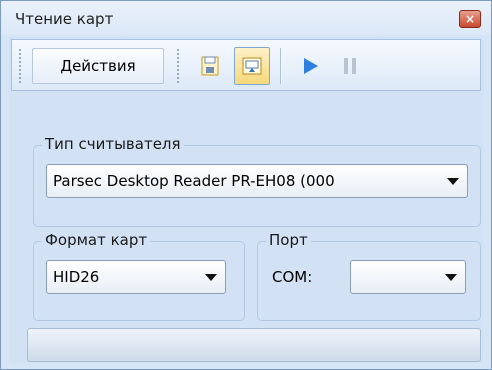 This screenshot has width=492, height=370. I want to click on card-format-label: Формат карт, so click(96, 240).